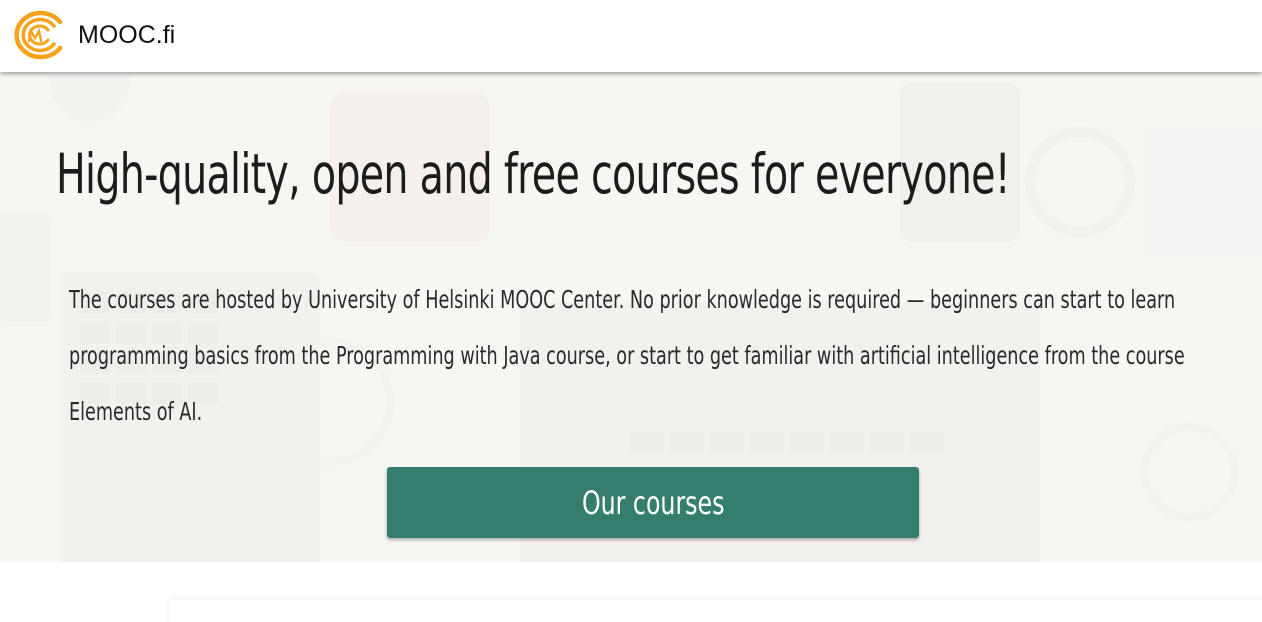 This screenshot has width=1262, height=622. I want to click on content-card, so click(716, 611).